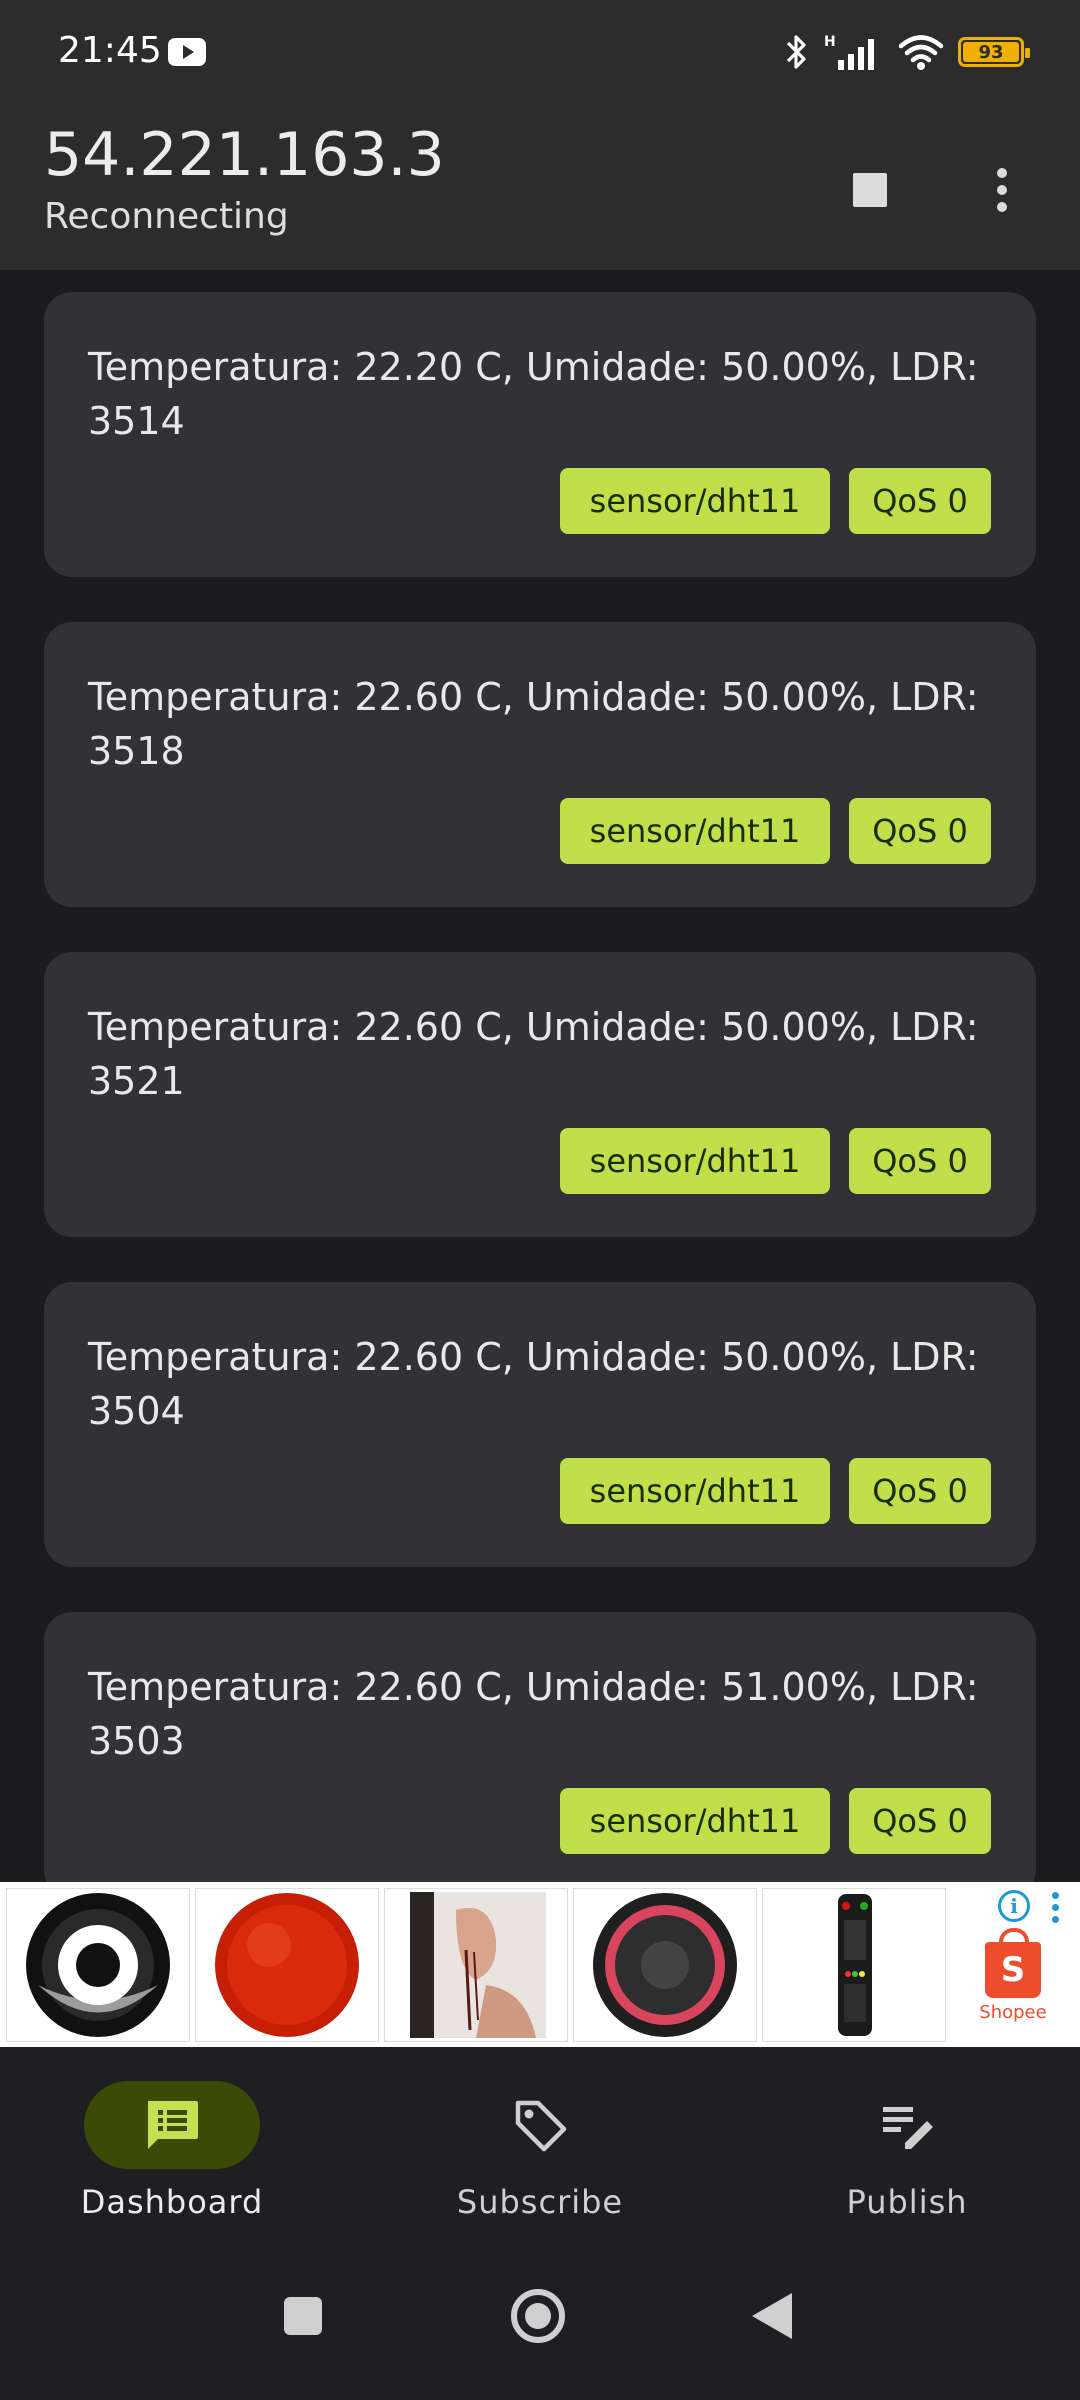 This screenshot has height=2400, width=1080. What do you see at coordinates (1014, 1906) in the screenshot?
I see `ad-info-icon: i` at bounding box center [1014, 1906].